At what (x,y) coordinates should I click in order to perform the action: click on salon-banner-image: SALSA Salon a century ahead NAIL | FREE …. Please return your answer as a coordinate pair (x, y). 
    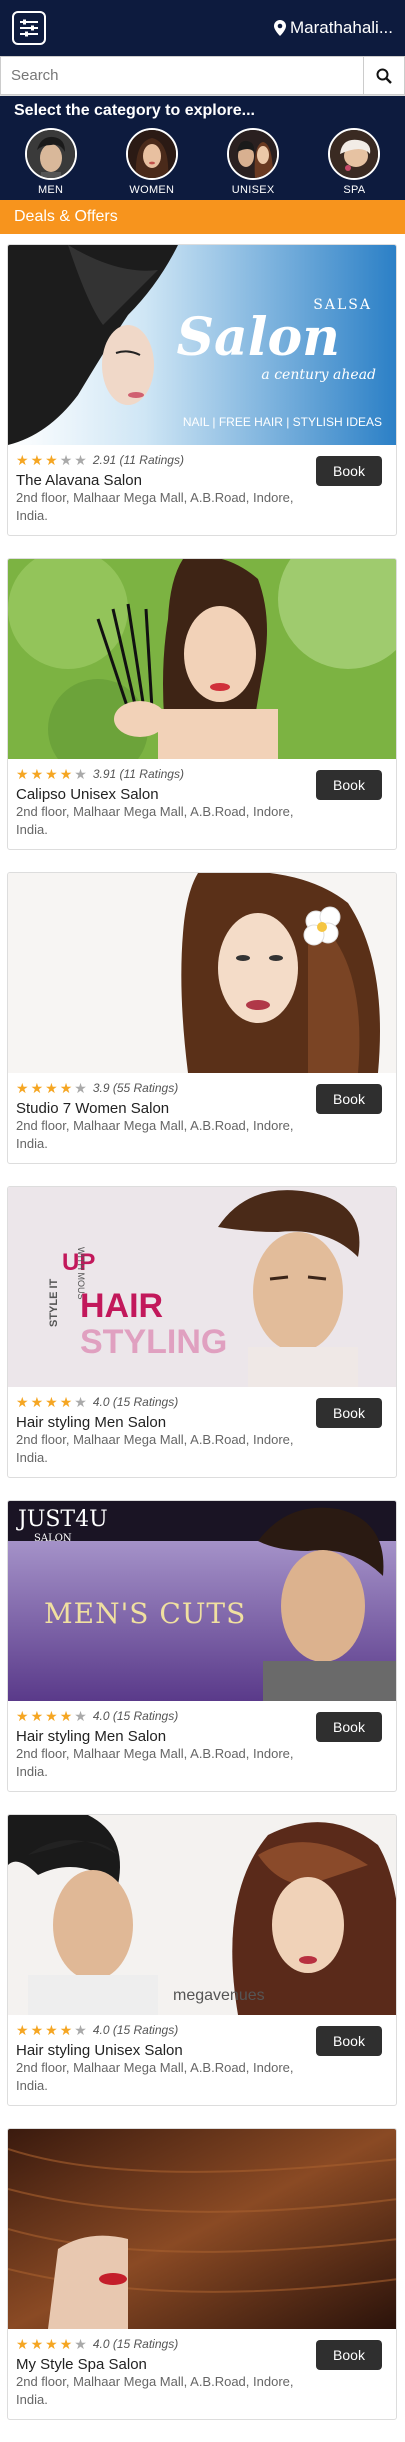
    Looking at the image, I should click on (202, 345).